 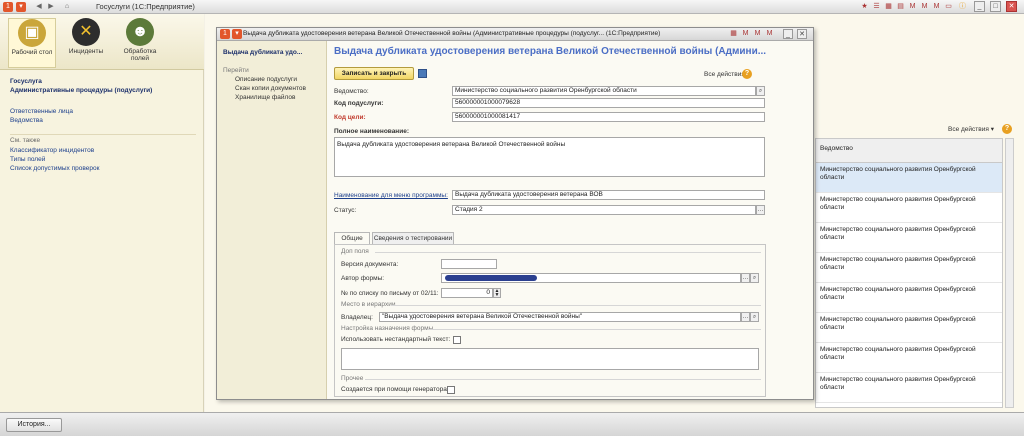 I want to click on nav-incident-classifier: Классификатор инцидентов, so click(x=52, y=150).